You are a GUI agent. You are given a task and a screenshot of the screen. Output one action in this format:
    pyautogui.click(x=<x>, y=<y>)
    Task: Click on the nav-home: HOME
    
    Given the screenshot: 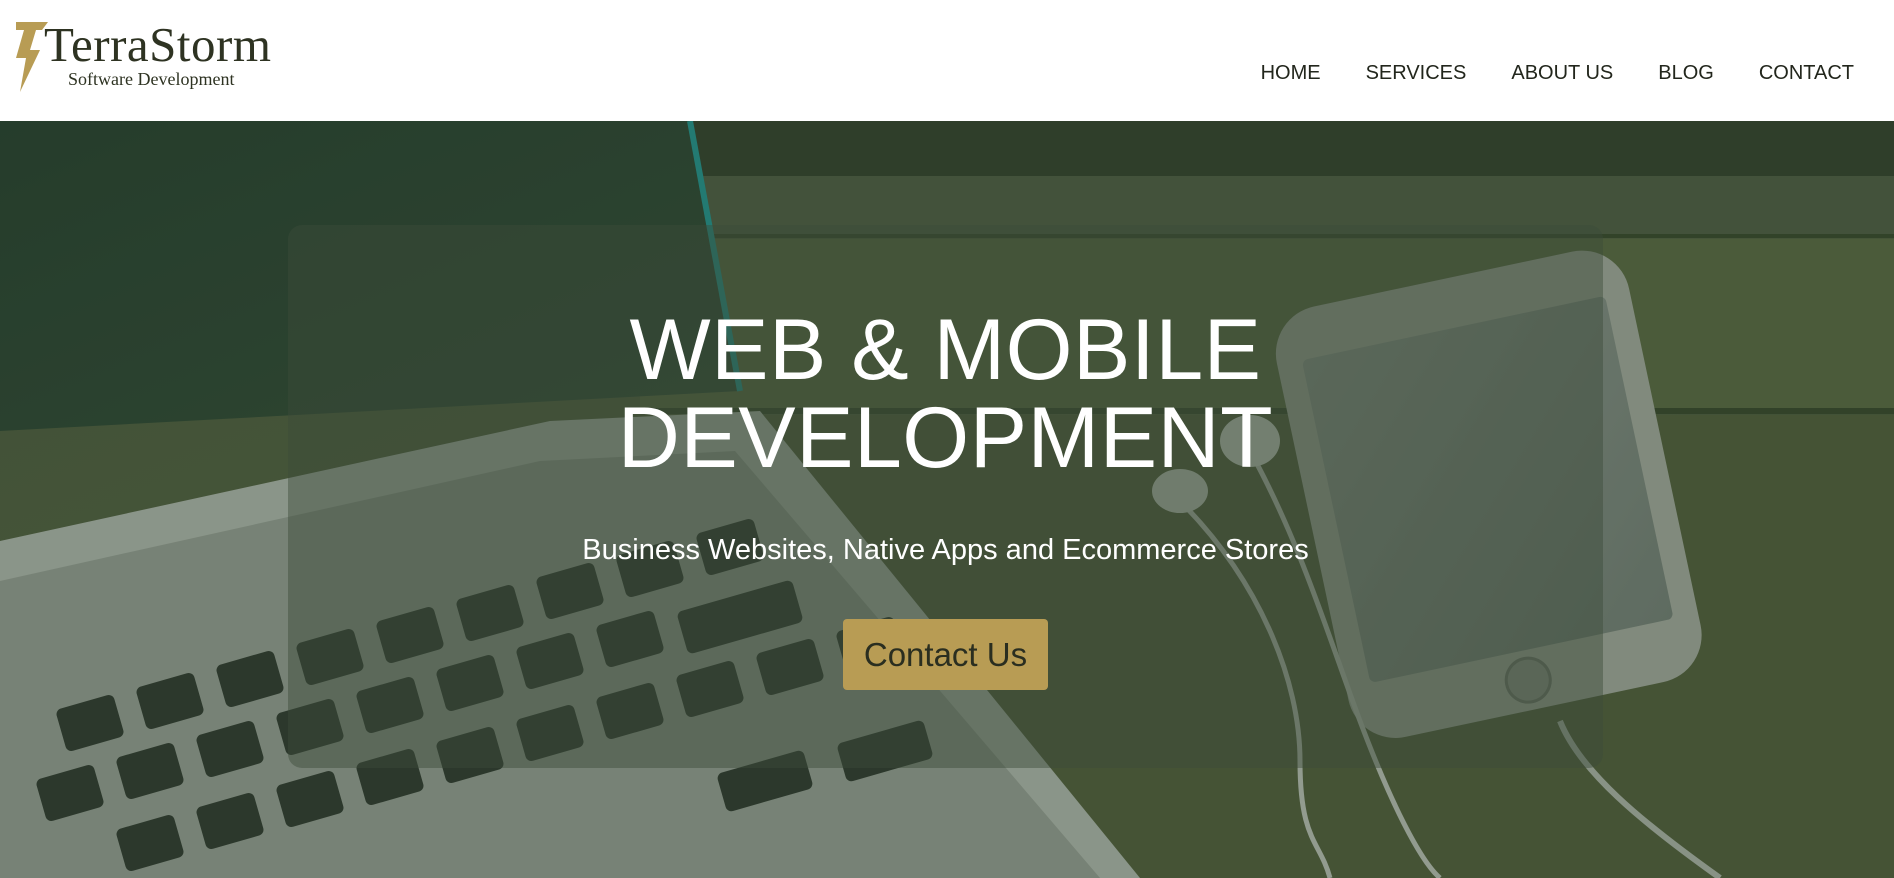 What is the action you would take?
    pyautogui.click(x=1291, y=73)
    